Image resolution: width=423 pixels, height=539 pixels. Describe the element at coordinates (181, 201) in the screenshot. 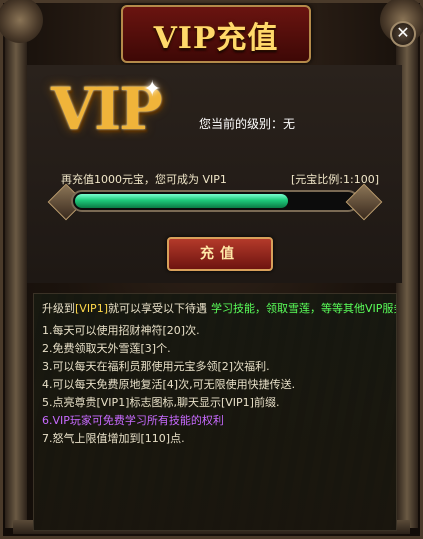

I see `progress-fill` at that location.